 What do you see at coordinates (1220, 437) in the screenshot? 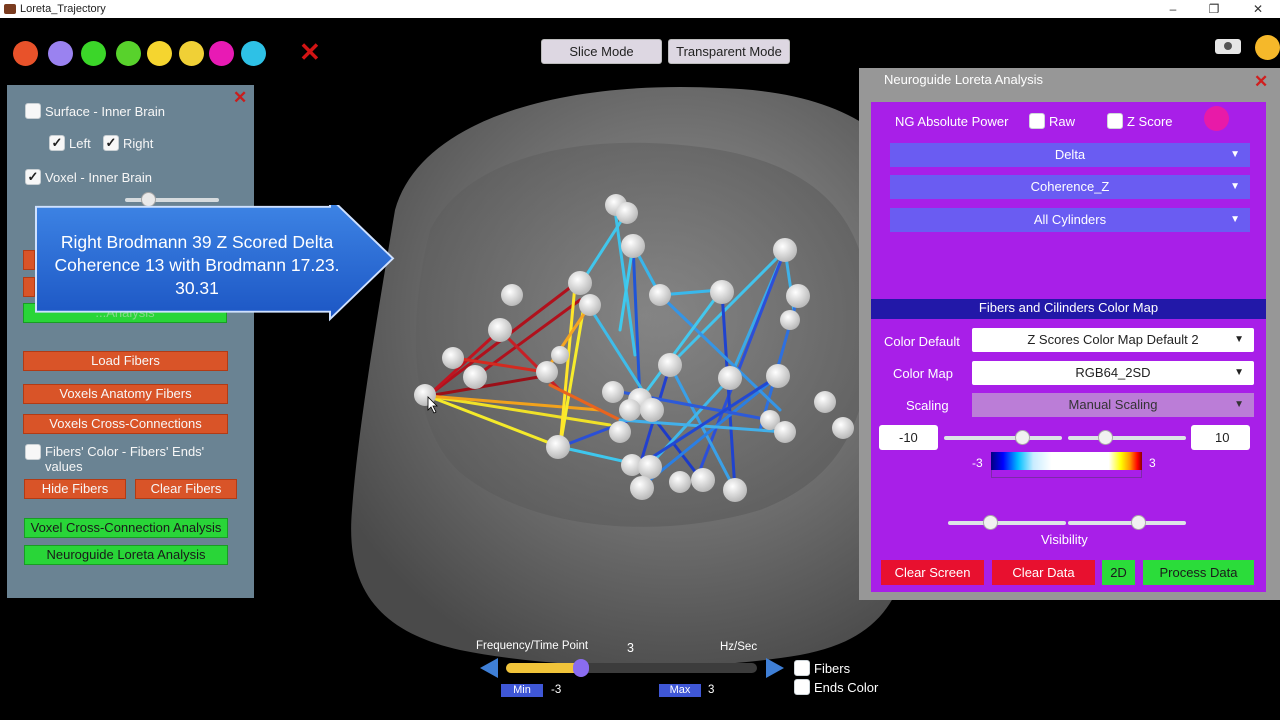
I see `max-scale-input: 10` at bounding box center [1220, 437].